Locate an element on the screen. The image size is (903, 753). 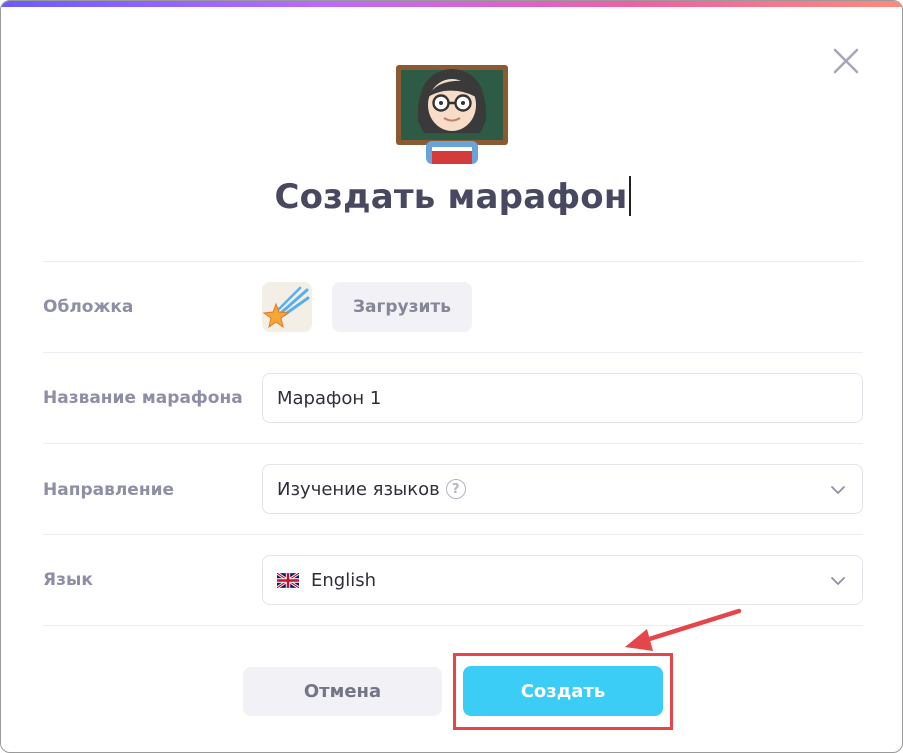
title-text: Создать марафон is located at coordinates (451, 197).